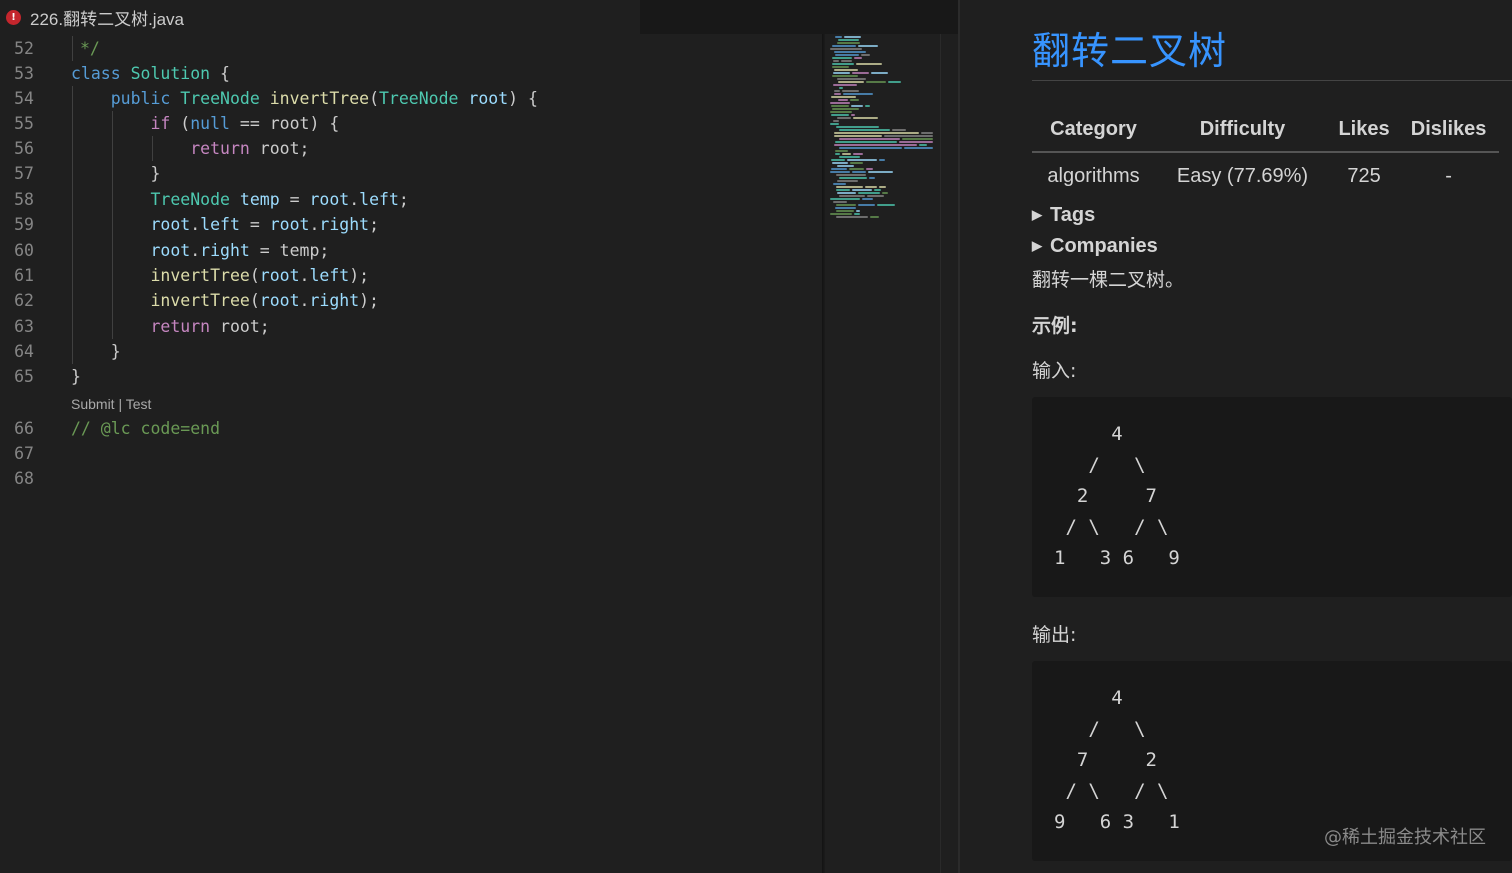  I want to click on code-line: class Solution {, so click(150, 73).